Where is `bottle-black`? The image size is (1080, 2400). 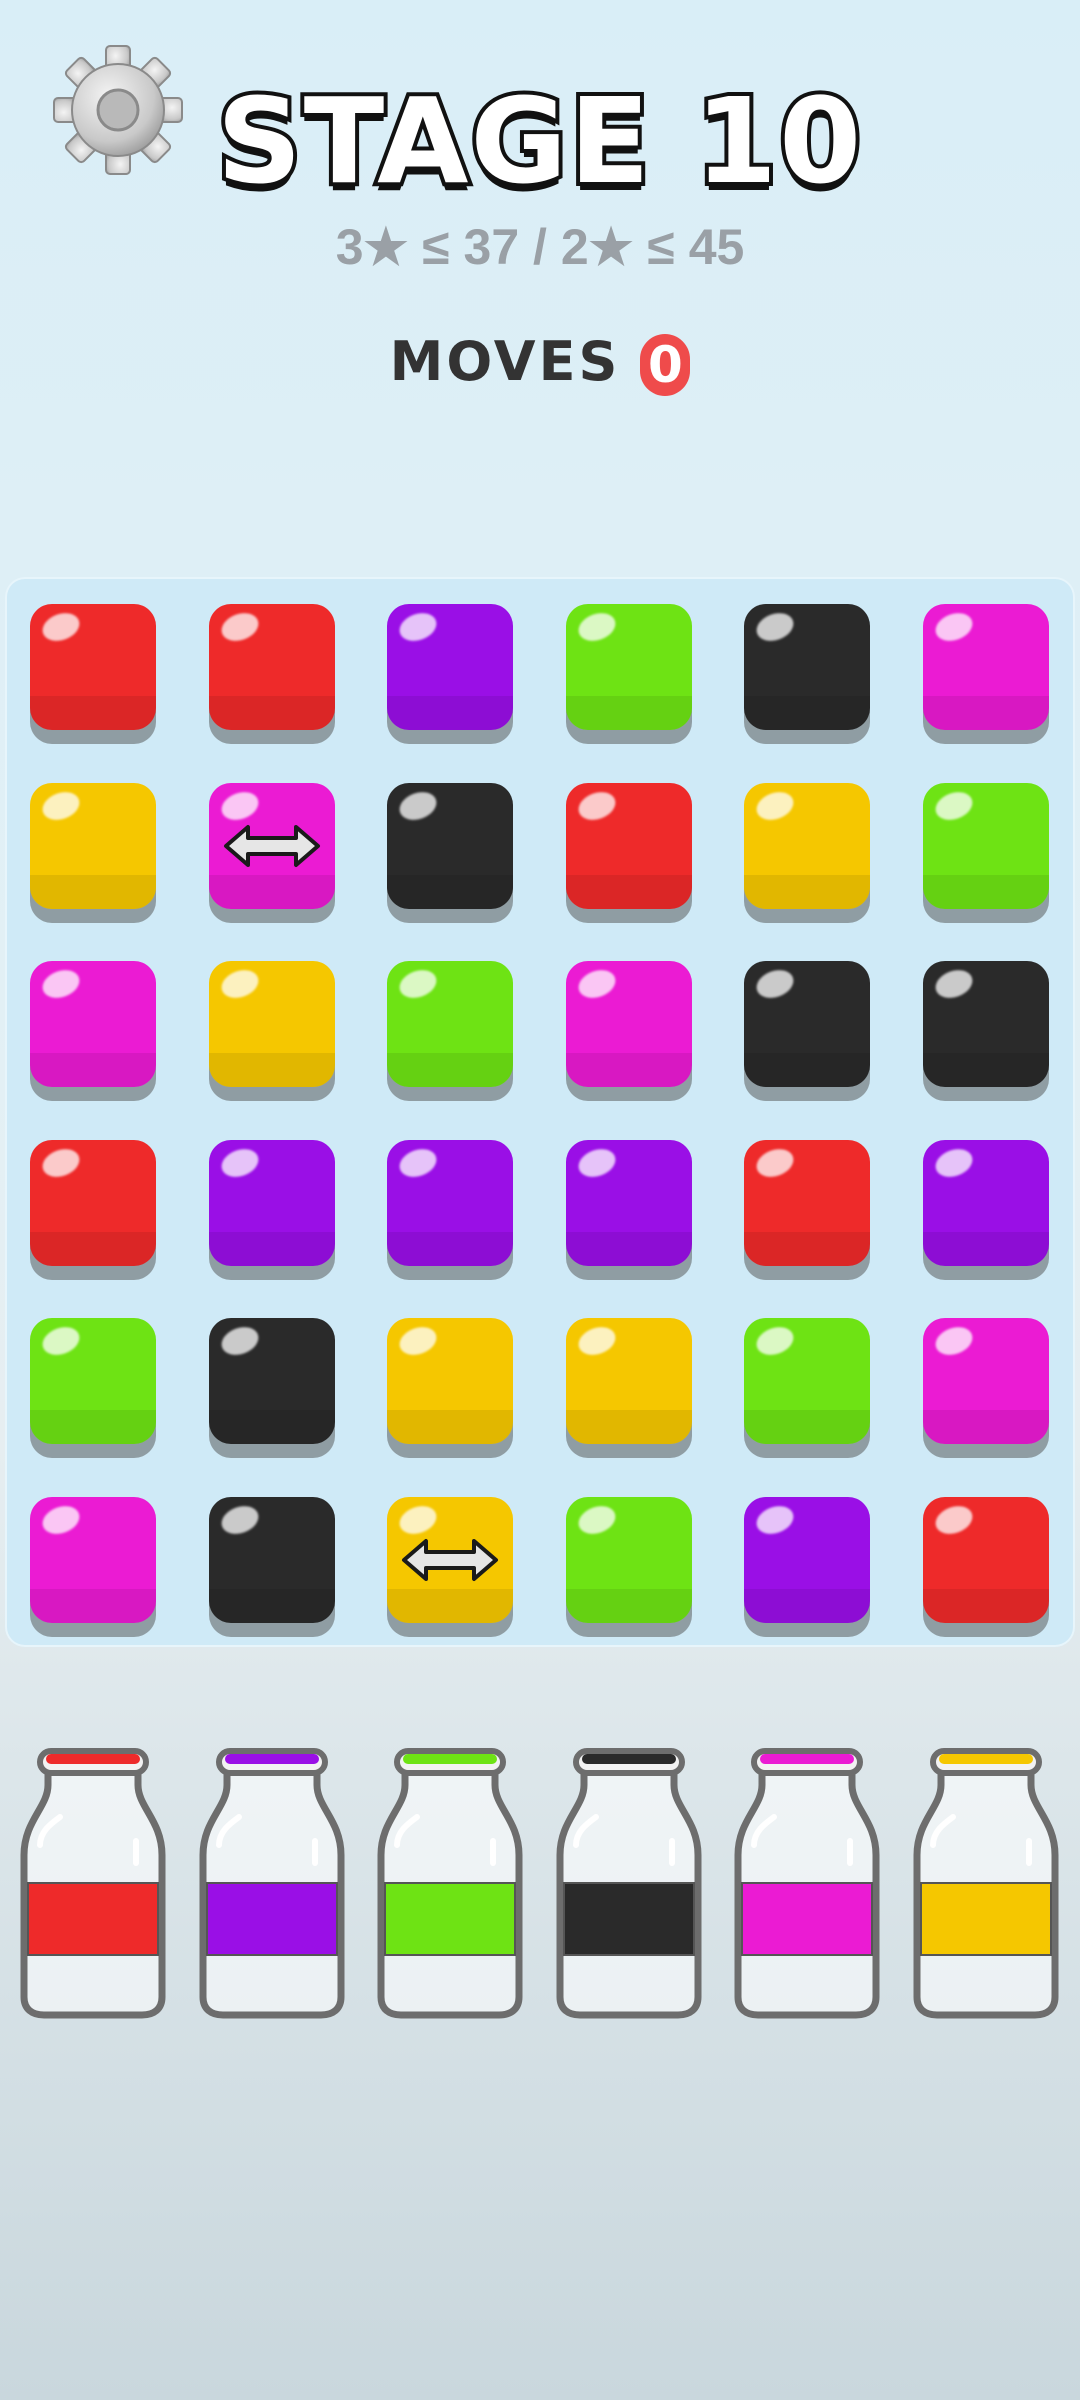 bottle-black is located at coordinates (629, 1882).